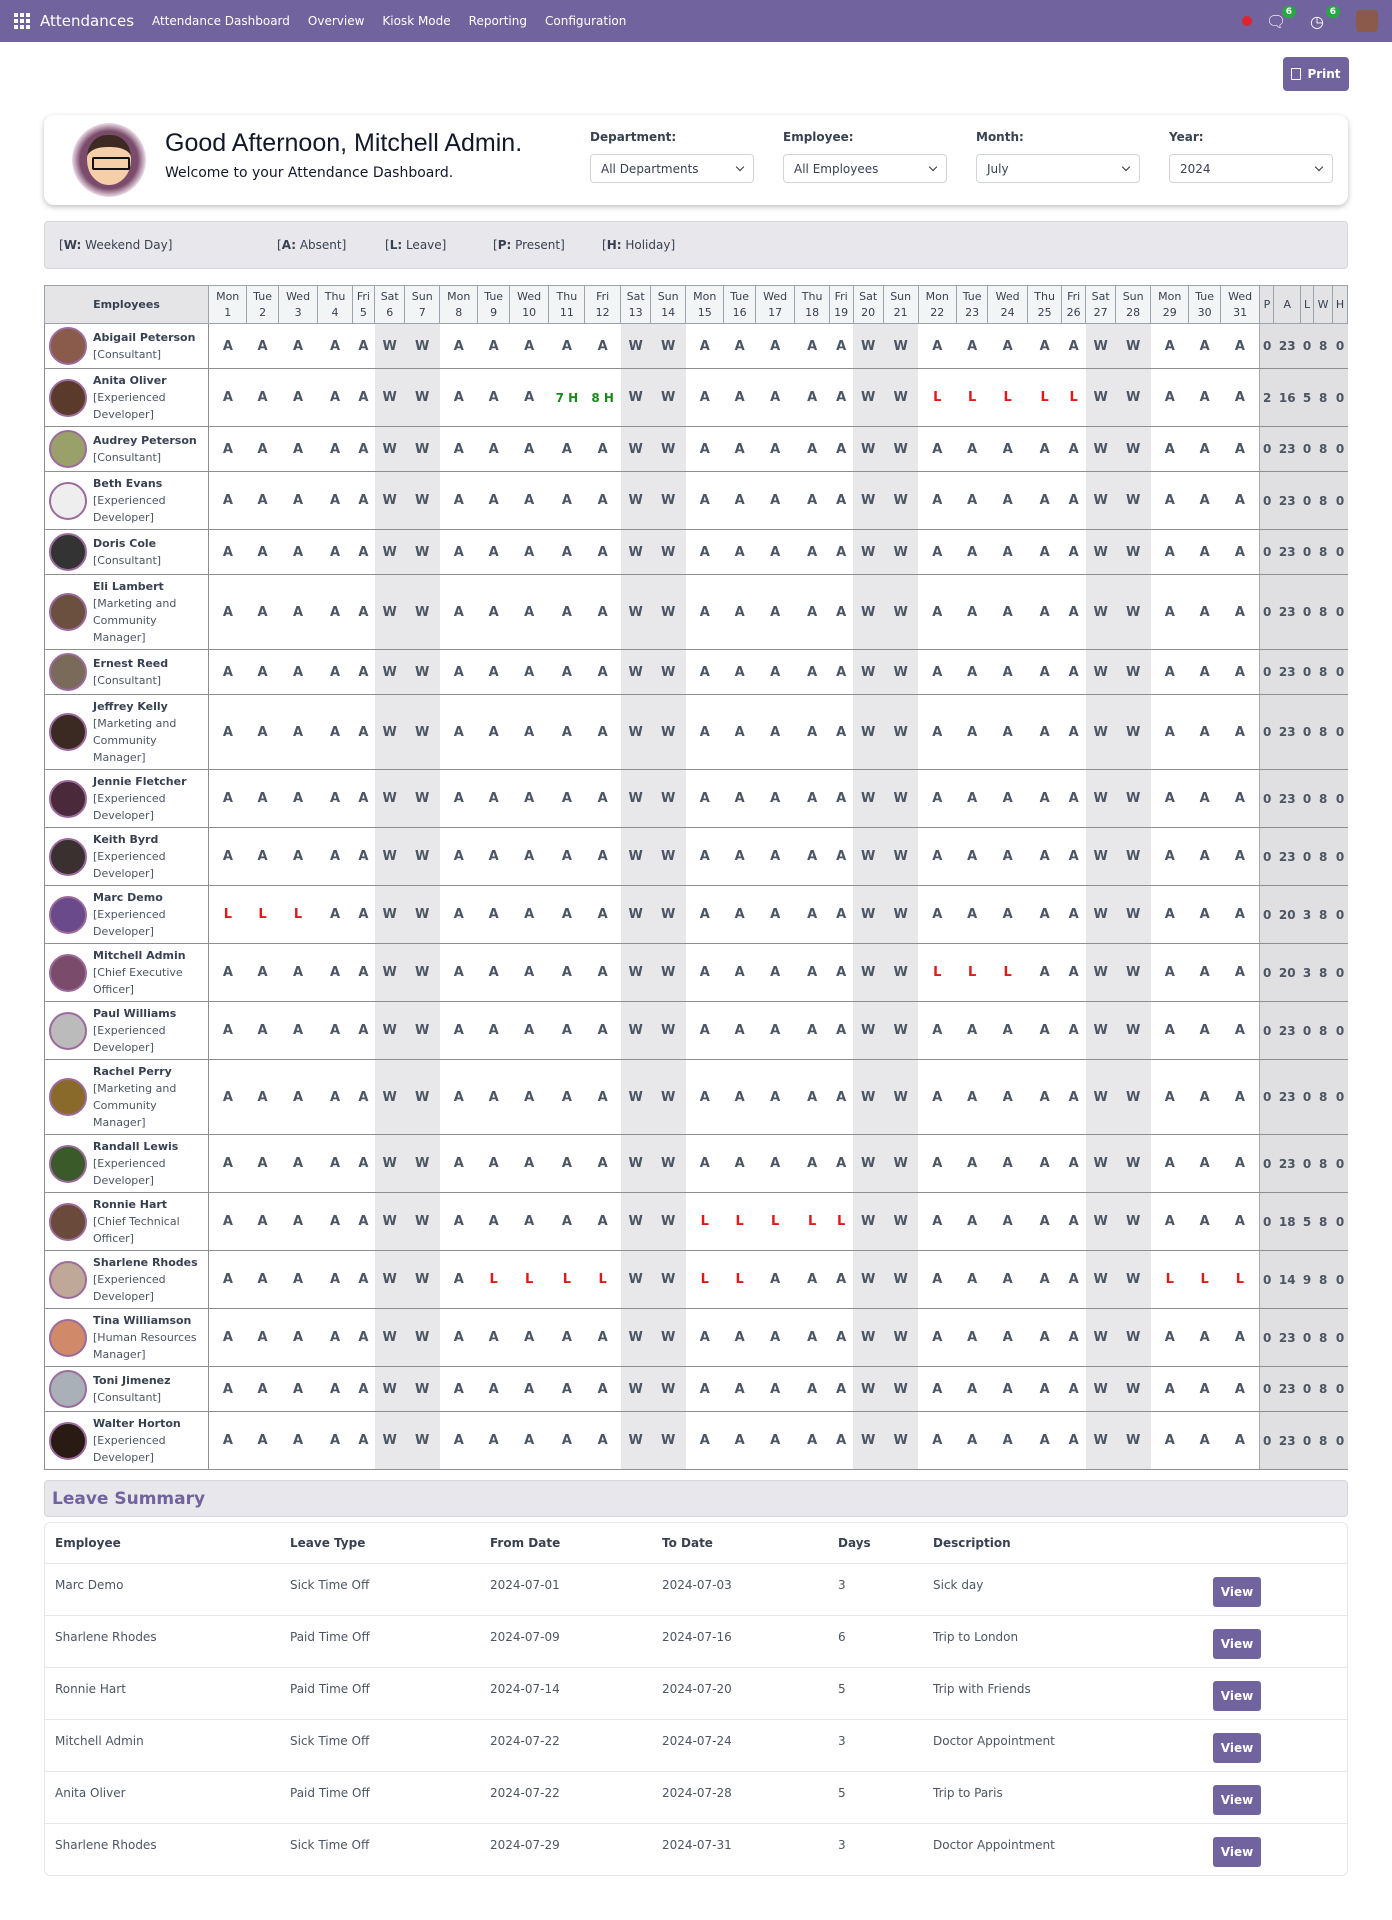 The height and width of the screenshot is (1920, 1392). I want to click on employee-job: [Experienced Developer], so click(129, 923).